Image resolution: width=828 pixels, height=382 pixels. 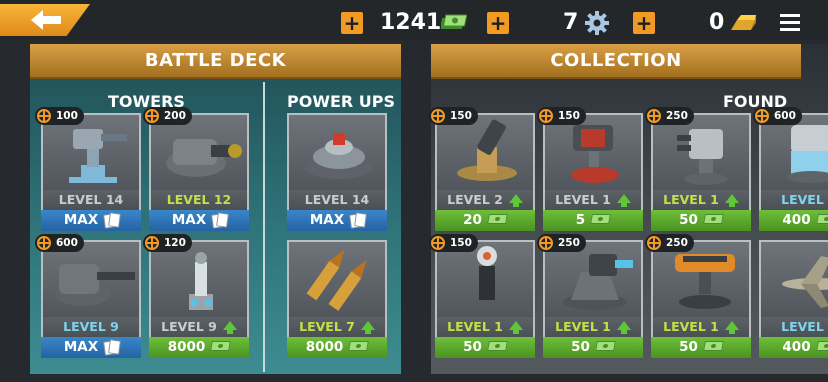 What do you see at coordinates (698, 170) in the screenshot?
I see `collection-card-3: LEVEL 1 50 250` at bounding box center [698, 170].